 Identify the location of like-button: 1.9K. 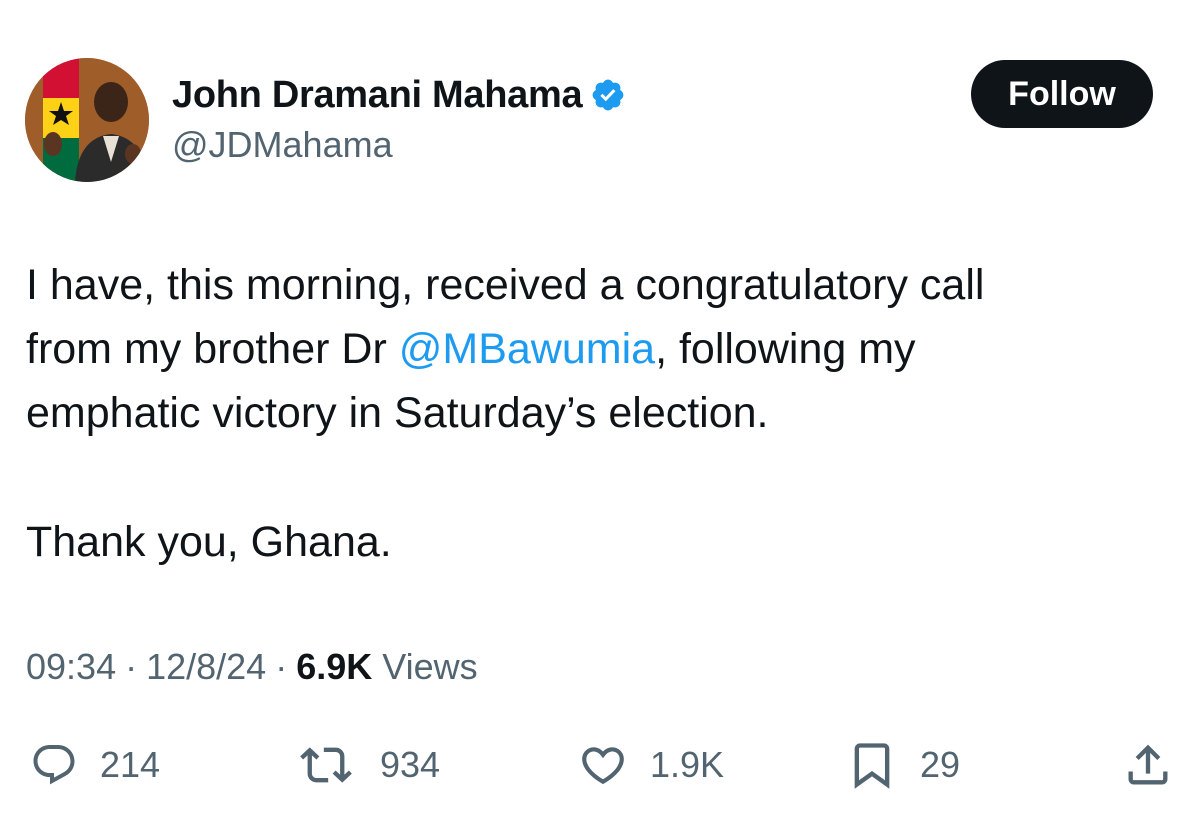
(651, 765).